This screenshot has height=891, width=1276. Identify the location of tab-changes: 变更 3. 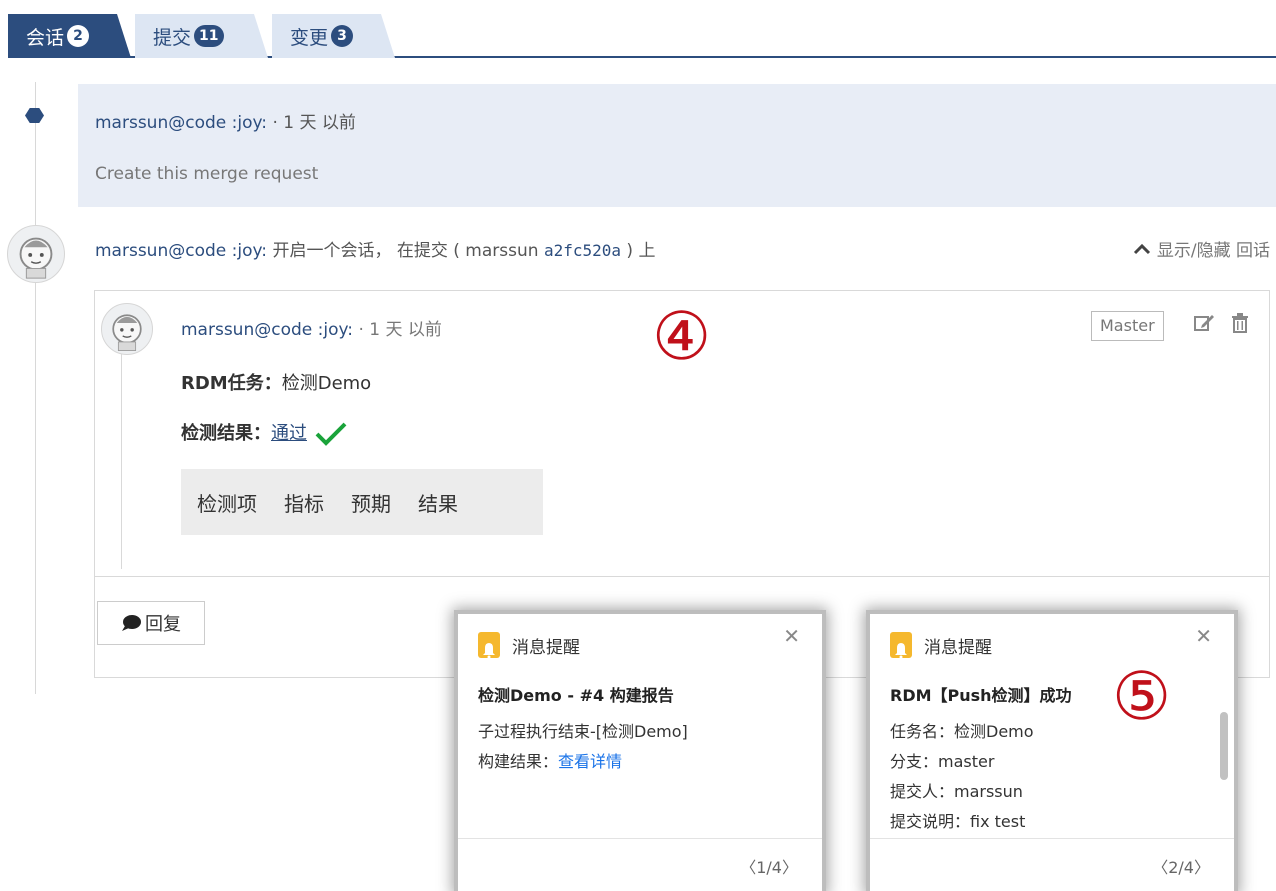
(333, 36).